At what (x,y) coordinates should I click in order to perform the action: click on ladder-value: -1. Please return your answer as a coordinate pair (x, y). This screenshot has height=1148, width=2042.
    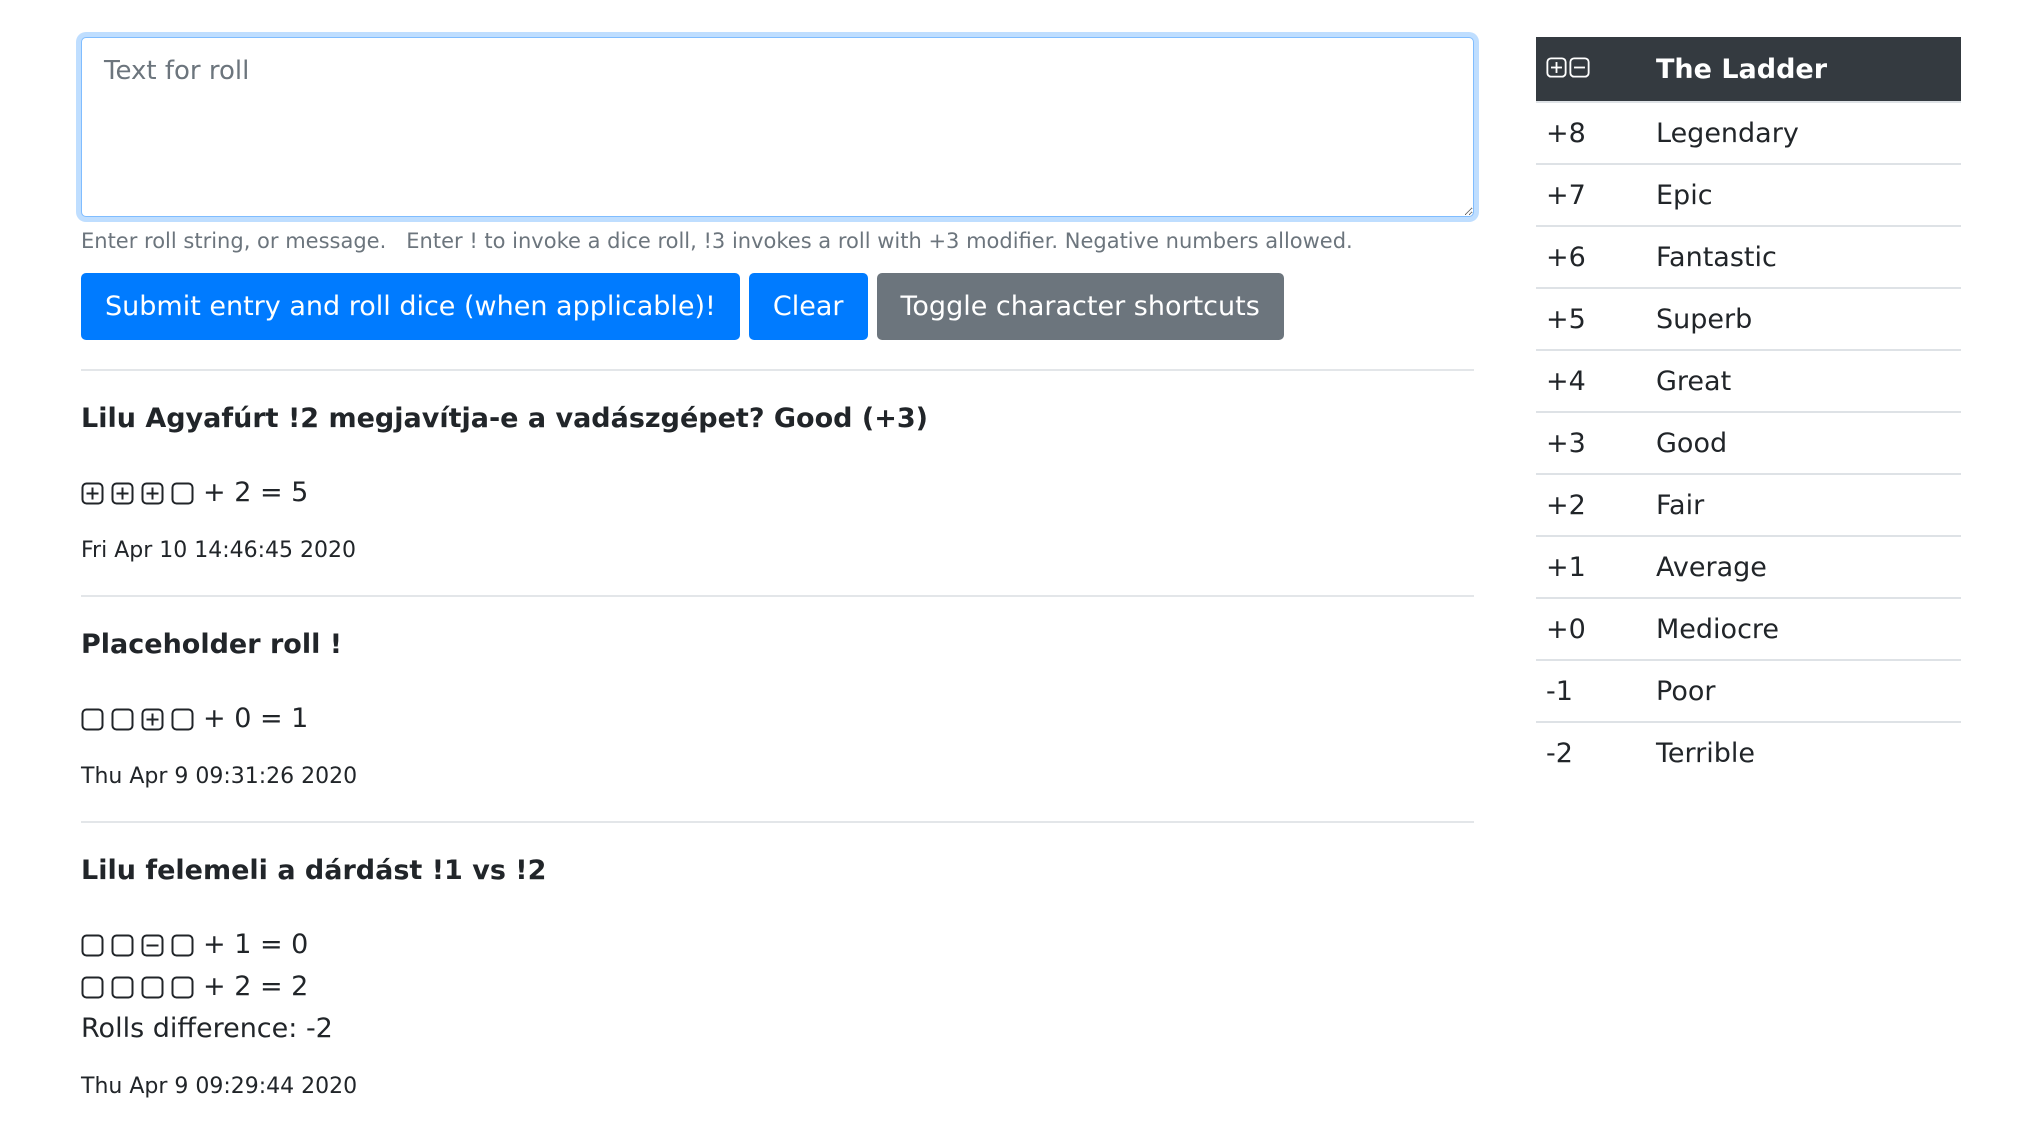
    Looking at the image, I should click on (1591, 690).